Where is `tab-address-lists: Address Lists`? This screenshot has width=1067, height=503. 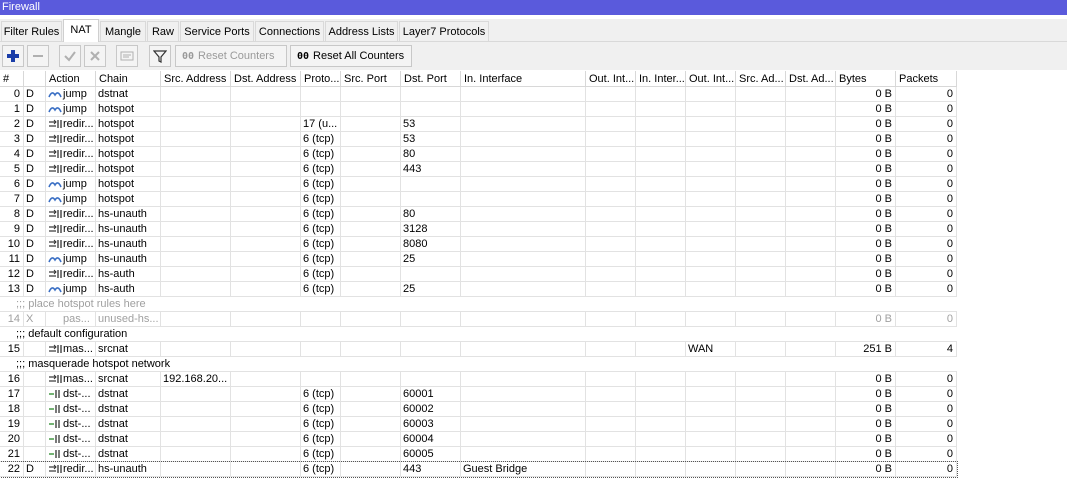
tab-address-lists: Address Lists is located at coordinates (361, 31).